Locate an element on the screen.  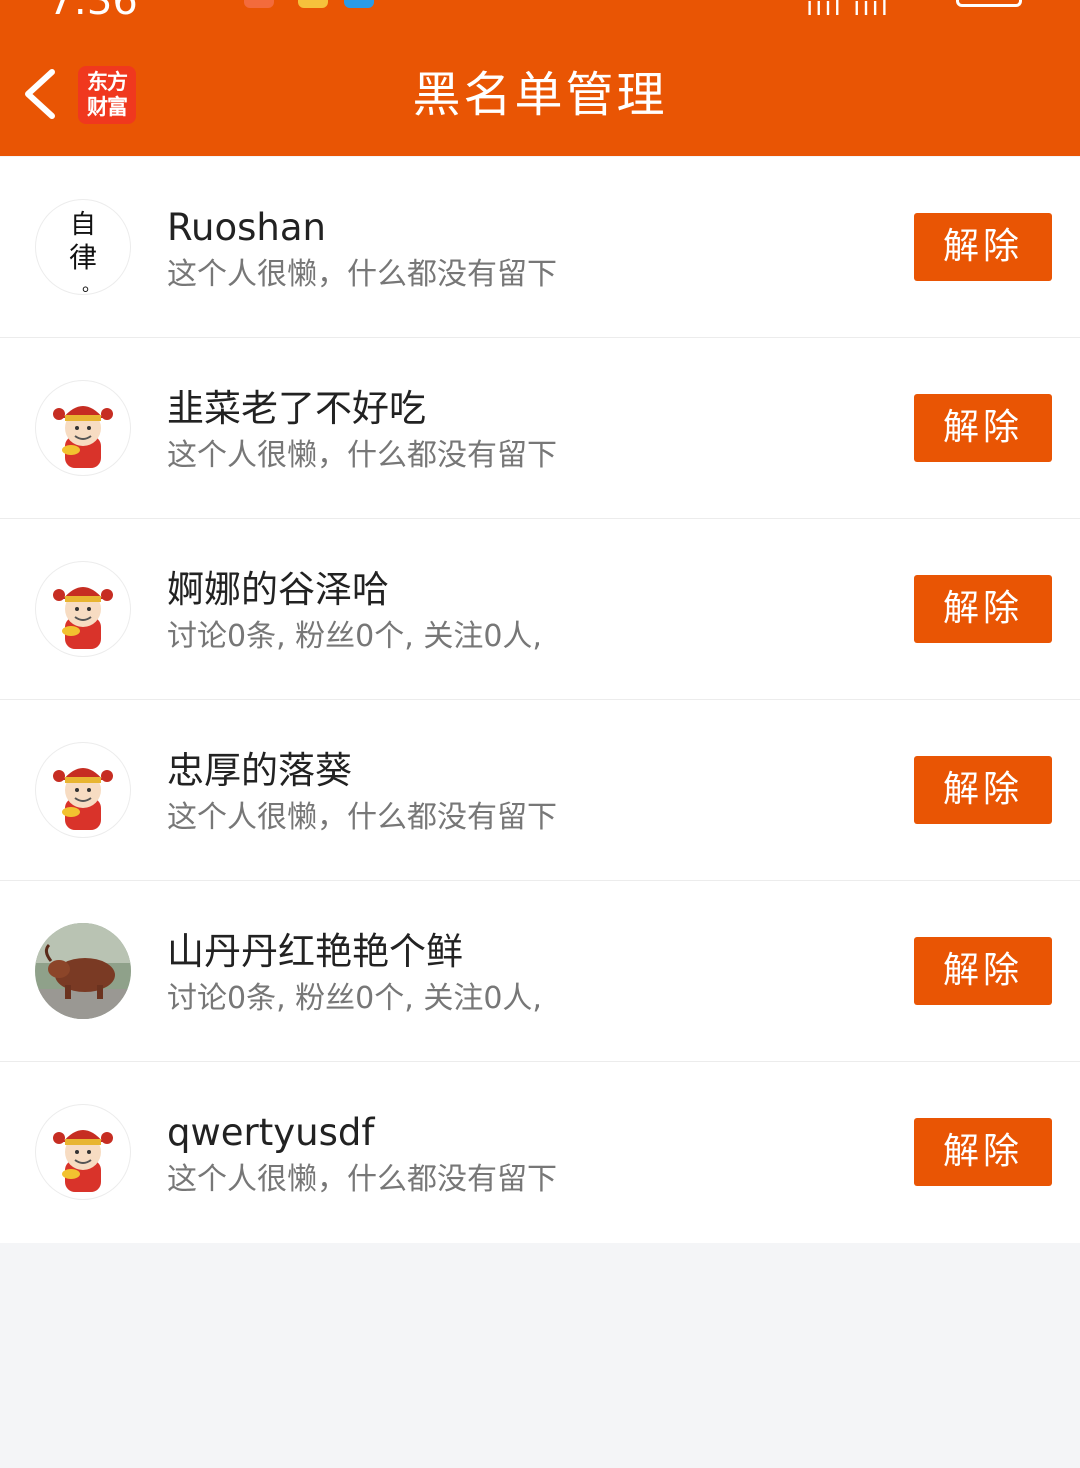
page-title: 黑名单管理 is located at coordinates (540, 95).